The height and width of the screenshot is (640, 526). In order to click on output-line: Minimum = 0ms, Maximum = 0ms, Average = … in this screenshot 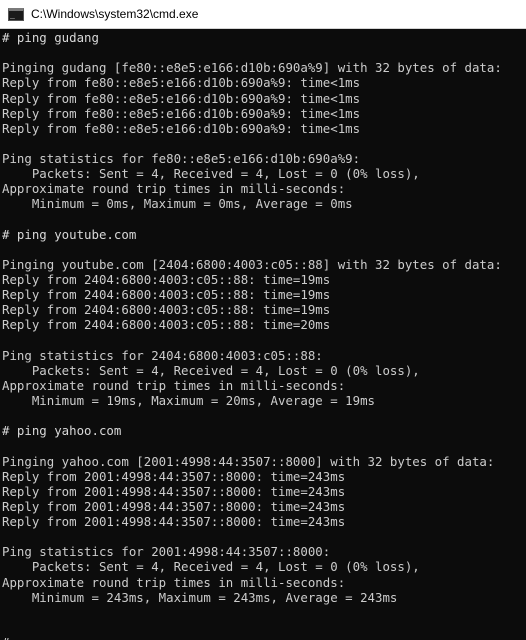, I will do `click(177, 204)`.